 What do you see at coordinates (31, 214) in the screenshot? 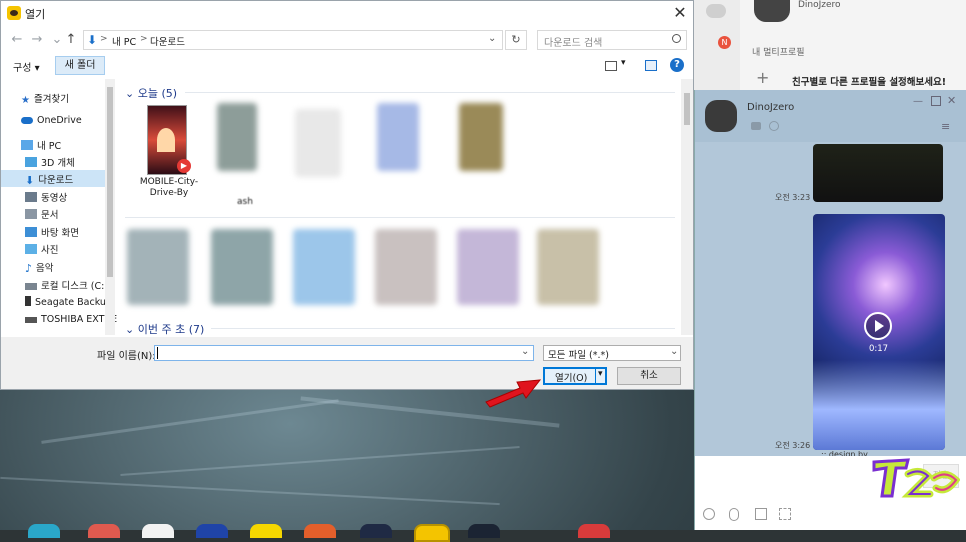
I see `document-icon` at bounding box center [31, 214].